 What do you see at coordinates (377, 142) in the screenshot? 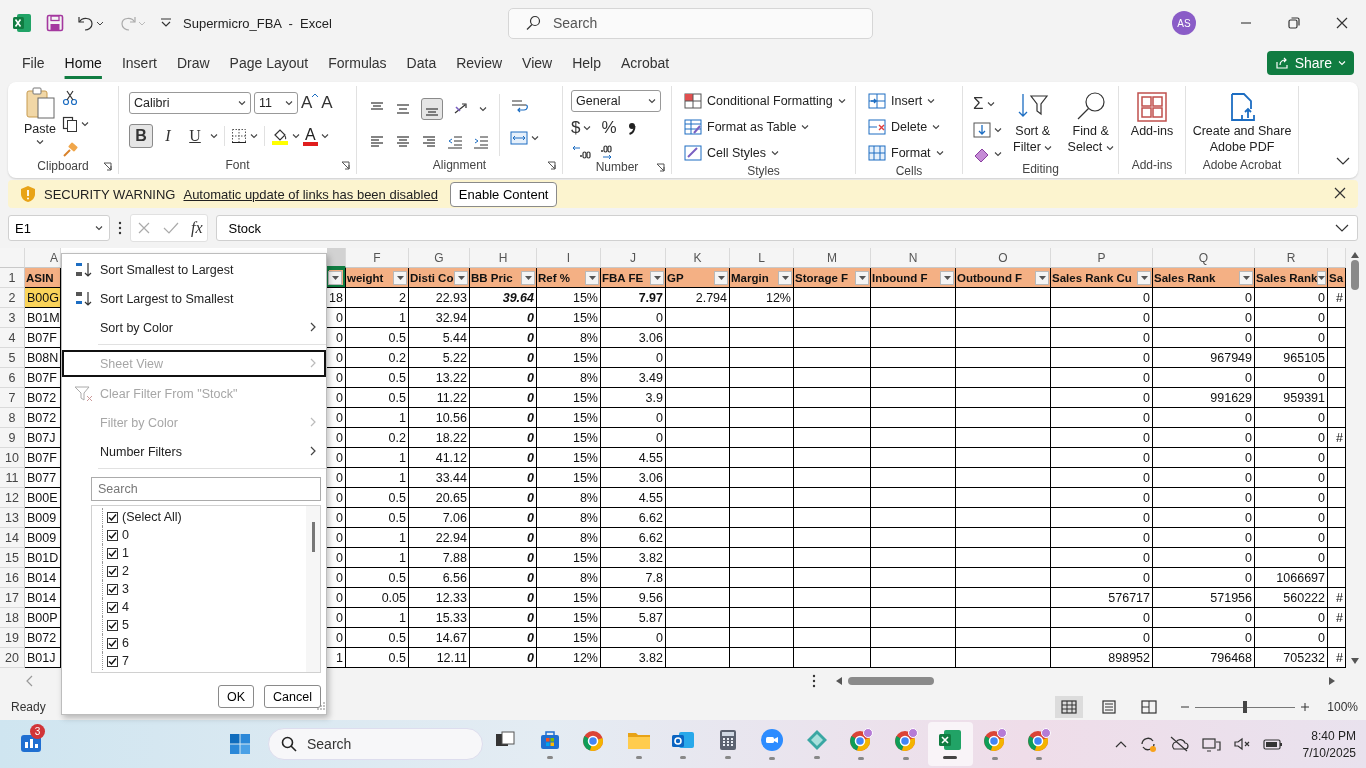
I see `align-left-icon` at bounding box center [377, 142].